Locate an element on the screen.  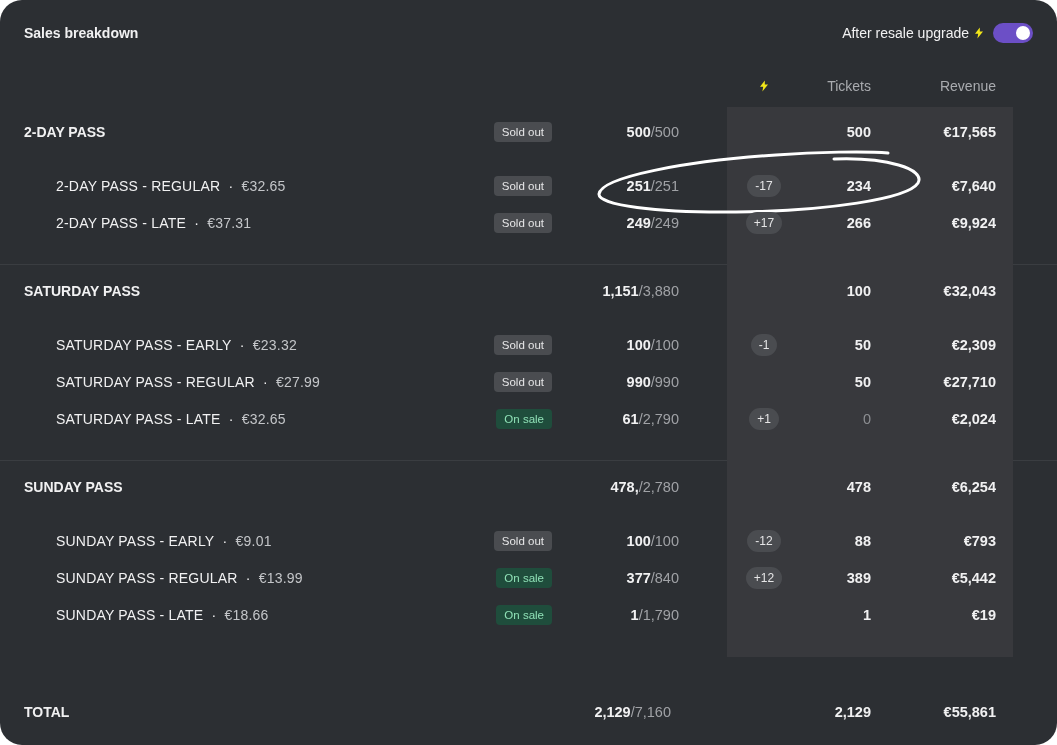
sold-count: 990/990 is located at coordinates (652, 381).